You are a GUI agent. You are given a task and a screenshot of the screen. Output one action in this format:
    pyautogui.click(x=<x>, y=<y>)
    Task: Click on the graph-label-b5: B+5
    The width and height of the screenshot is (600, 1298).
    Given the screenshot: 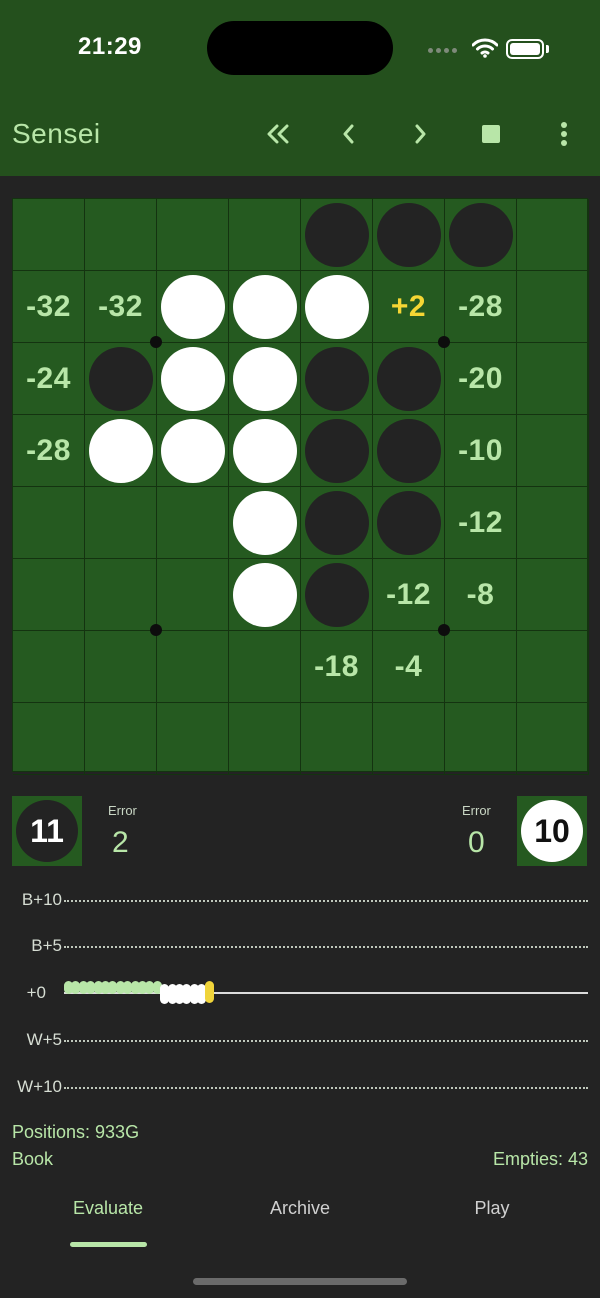 What is the action you would take?
    pyautogui.click(x=46, y=945)
    